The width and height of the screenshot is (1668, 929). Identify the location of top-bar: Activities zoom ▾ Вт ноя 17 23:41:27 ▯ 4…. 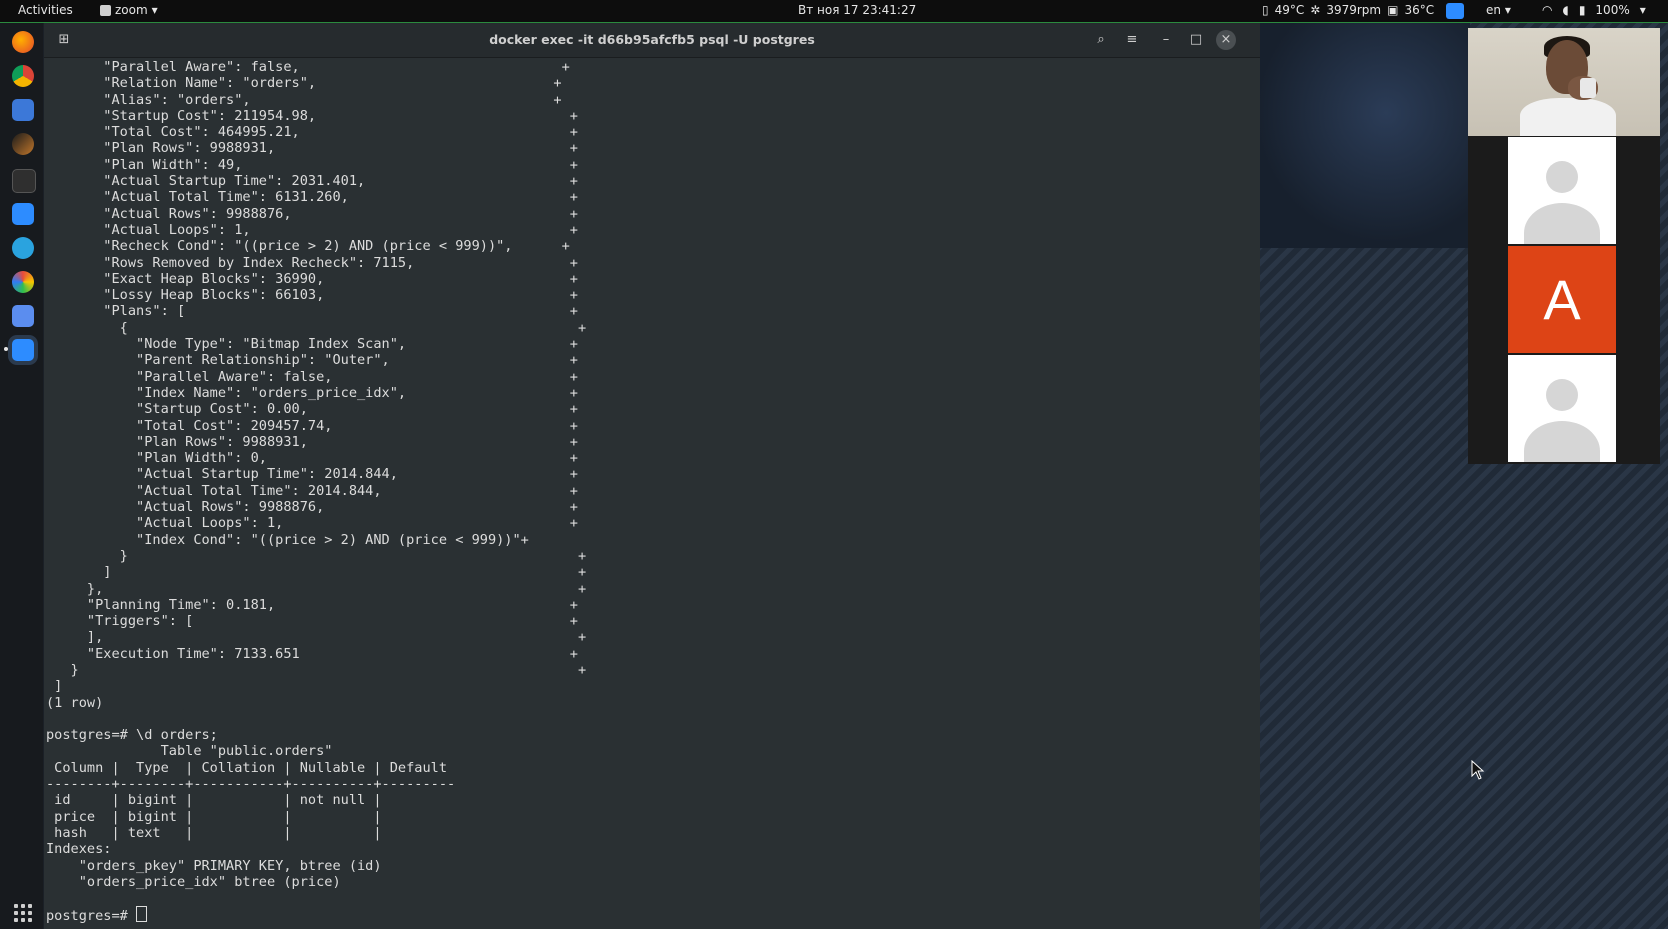
(834, 11).